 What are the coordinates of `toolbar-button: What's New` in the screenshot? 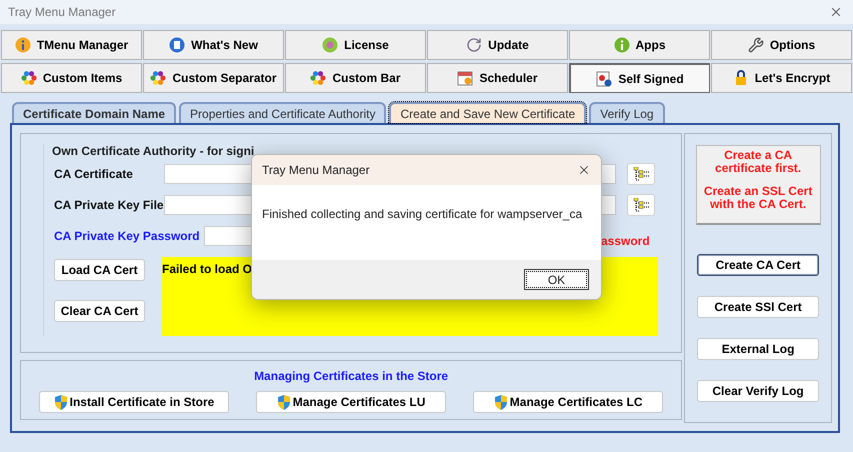 It's located at (213, 45).